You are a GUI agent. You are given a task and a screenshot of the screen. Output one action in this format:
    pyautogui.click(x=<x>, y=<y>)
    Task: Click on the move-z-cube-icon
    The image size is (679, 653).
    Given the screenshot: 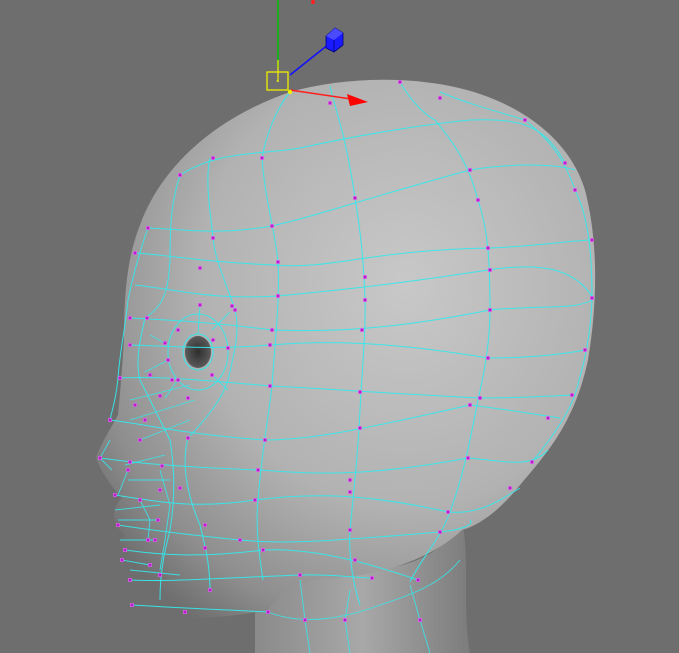 What is the action you would take?
    pyautogui.click(x=334, y=40)
    